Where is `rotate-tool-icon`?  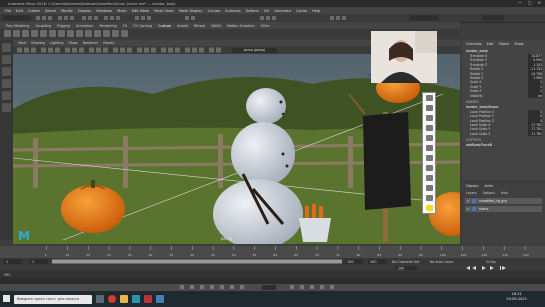 rotate-tool-icon is located at coordinates (6, 95).